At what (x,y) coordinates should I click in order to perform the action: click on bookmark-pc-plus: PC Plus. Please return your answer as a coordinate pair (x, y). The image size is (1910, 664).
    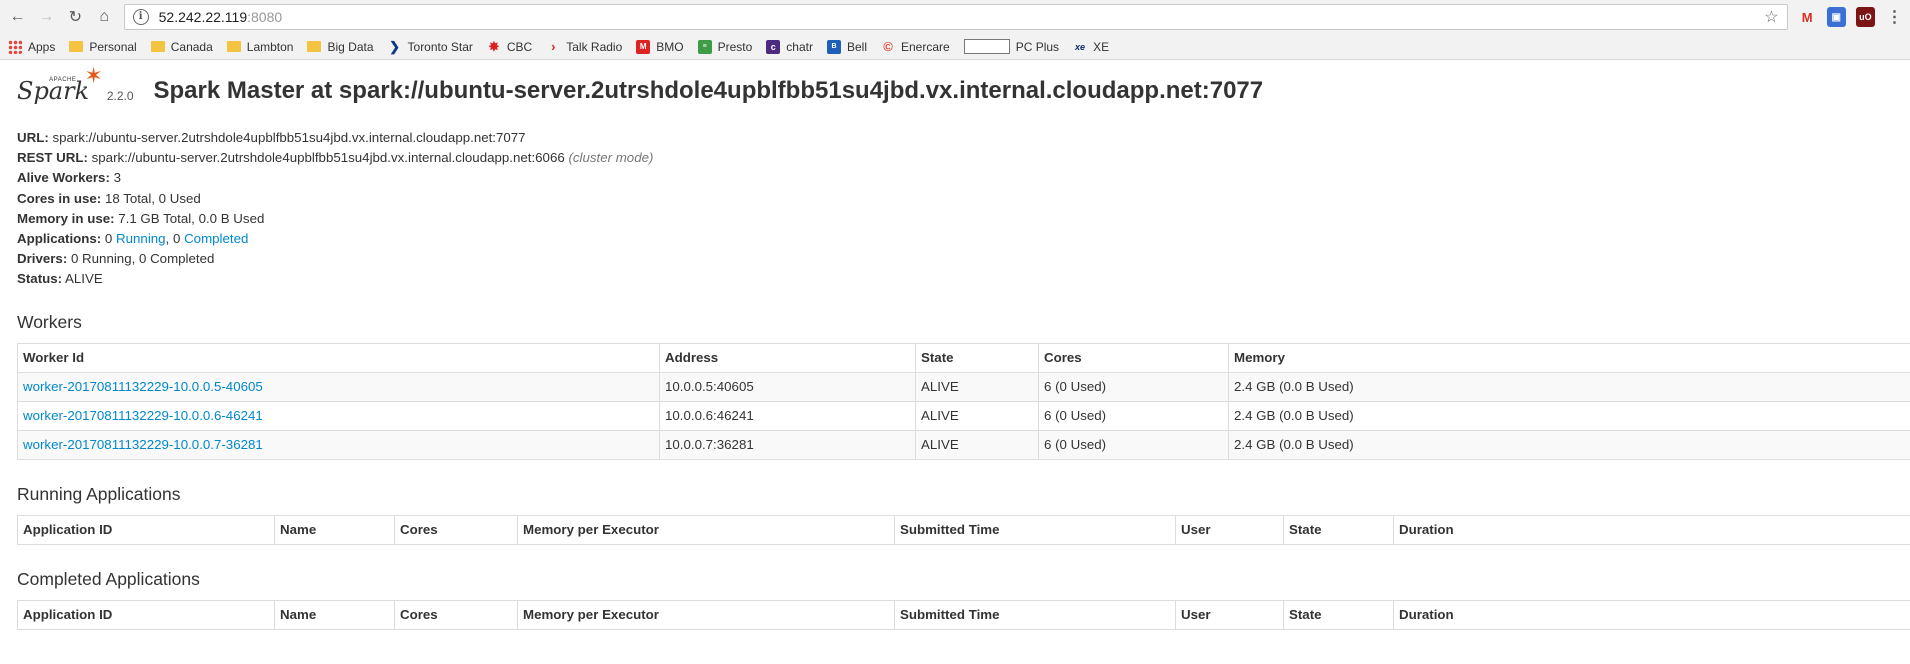
    Looking at the image, I should click on (1011, 46).